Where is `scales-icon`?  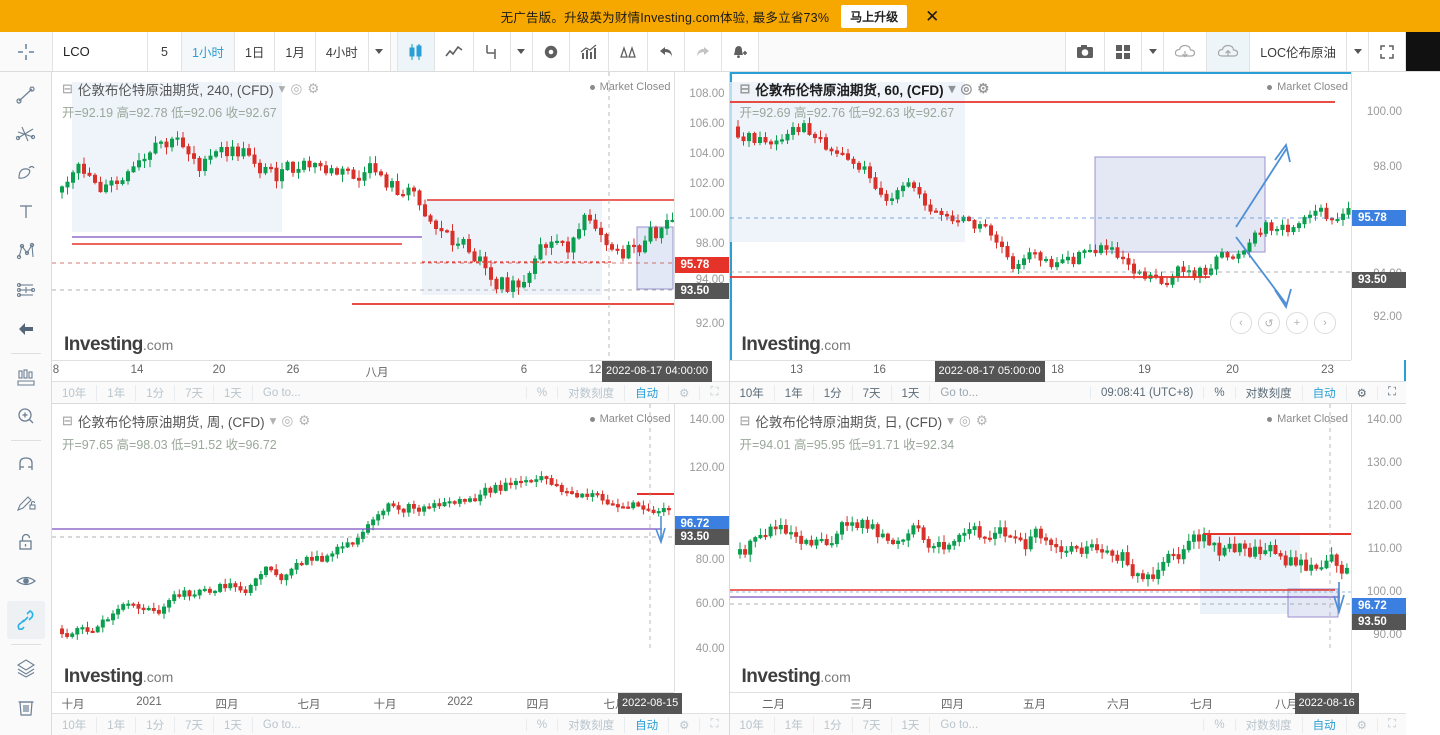
scales-icon is located at coordinates (628, 51).